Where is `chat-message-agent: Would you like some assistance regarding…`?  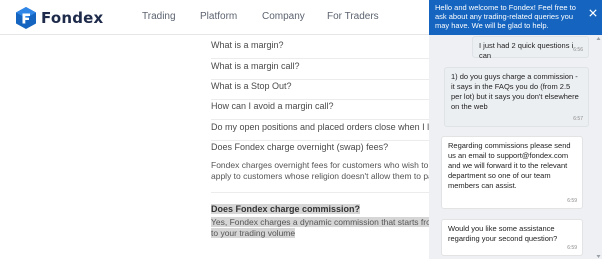 chat-message-agent: Would you like some assistance regarding… is located at coordinates (512, 237).